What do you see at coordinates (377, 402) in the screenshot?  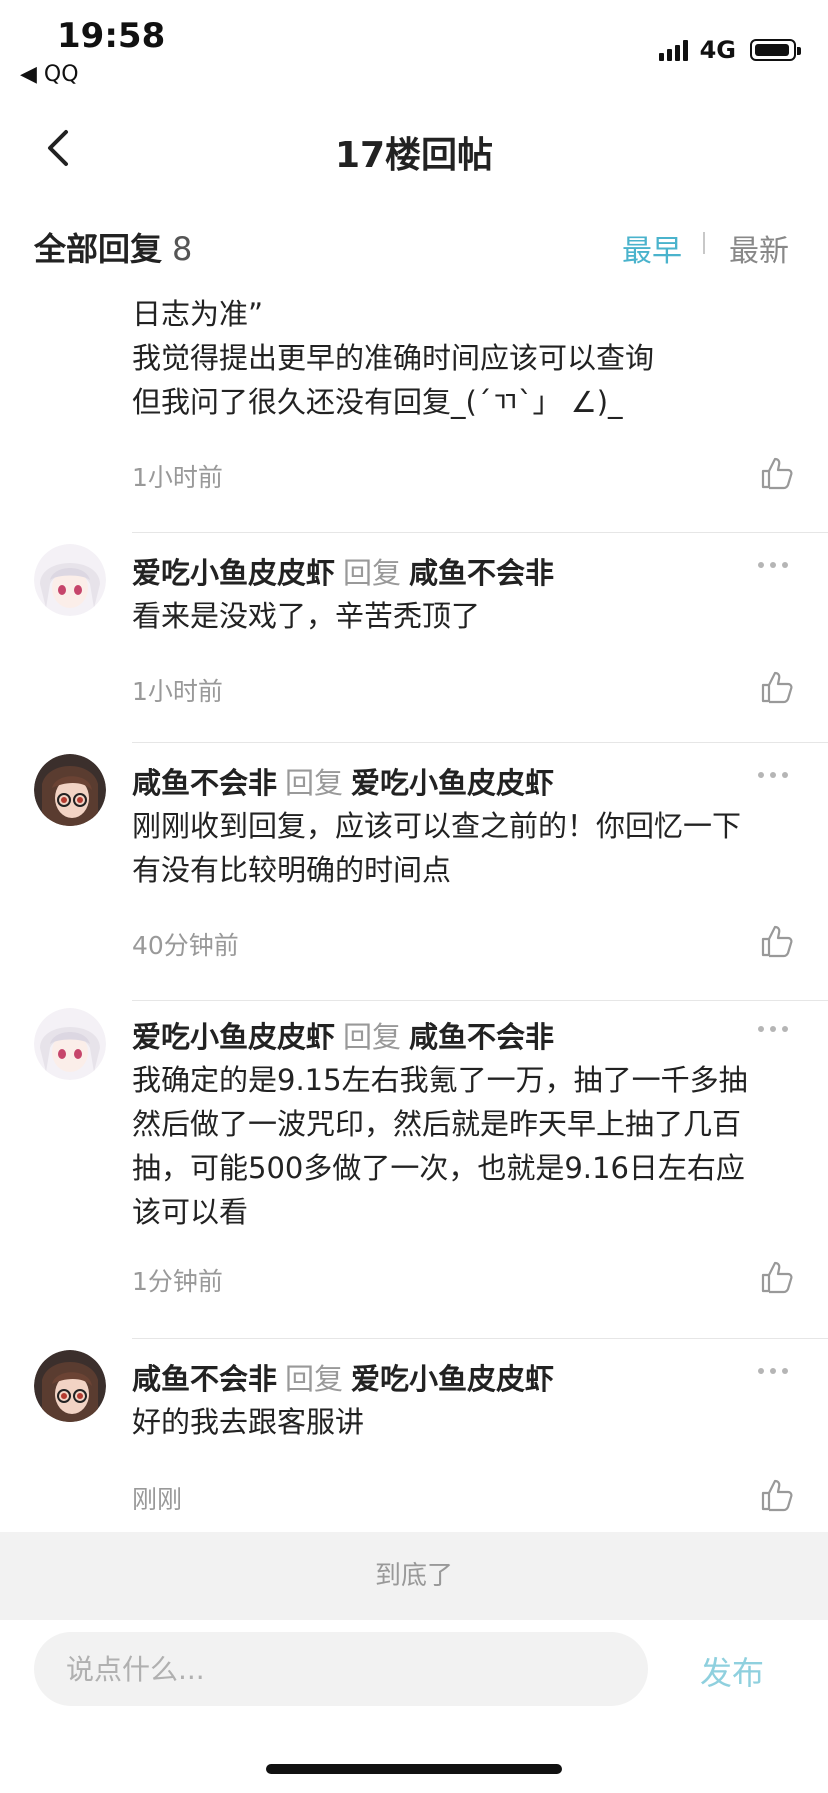 I see `comment-line: 但我问了很久还没有回复_(´ㄲ`」 ∠)_` at bounding box center [377, 402].